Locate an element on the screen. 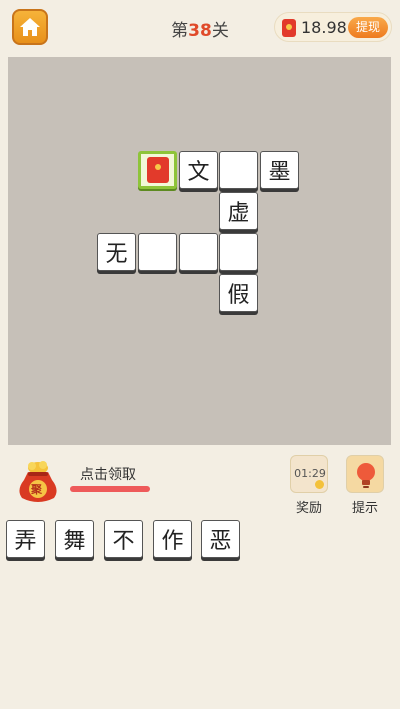 The image size is (400, 709). hint-button is located at coordinates (365, 474).